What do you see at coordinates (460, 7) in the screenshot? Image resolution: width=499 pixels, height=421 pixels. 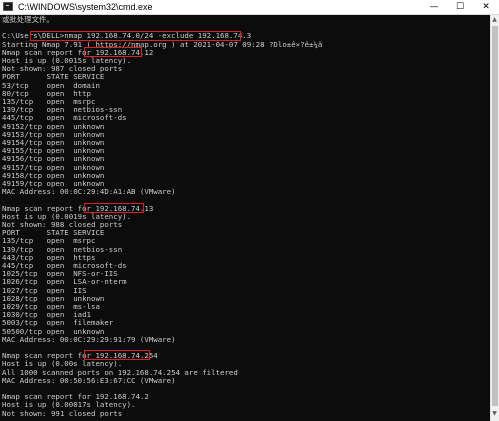 I see `maximize-button: ☐` at bounding box center [460, 7].